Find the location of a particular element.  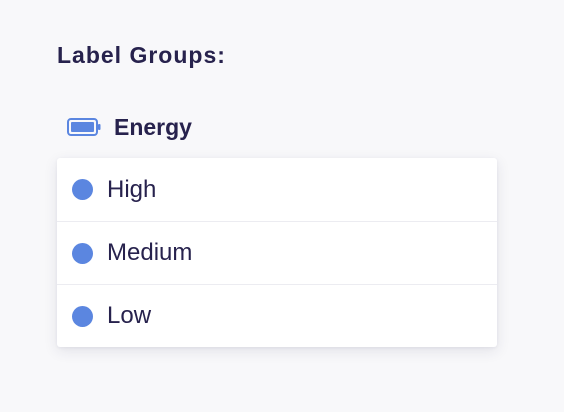

label-groups-heading: Label Groups: is located at coordinates (141, 55).